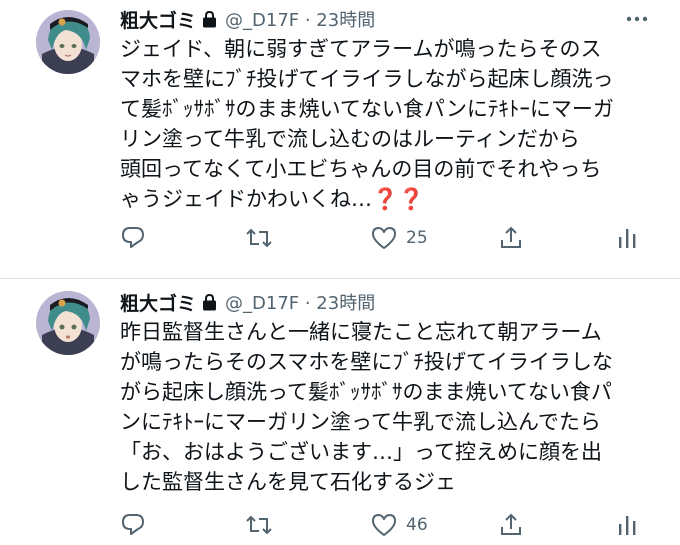 The height and width of the screenshot is (545, 680). Describe the element at coordinates (272, 199) in the screenshot. I see `tweet-text-line: ゃうジェイドかわいくね…❓❓` at that location.